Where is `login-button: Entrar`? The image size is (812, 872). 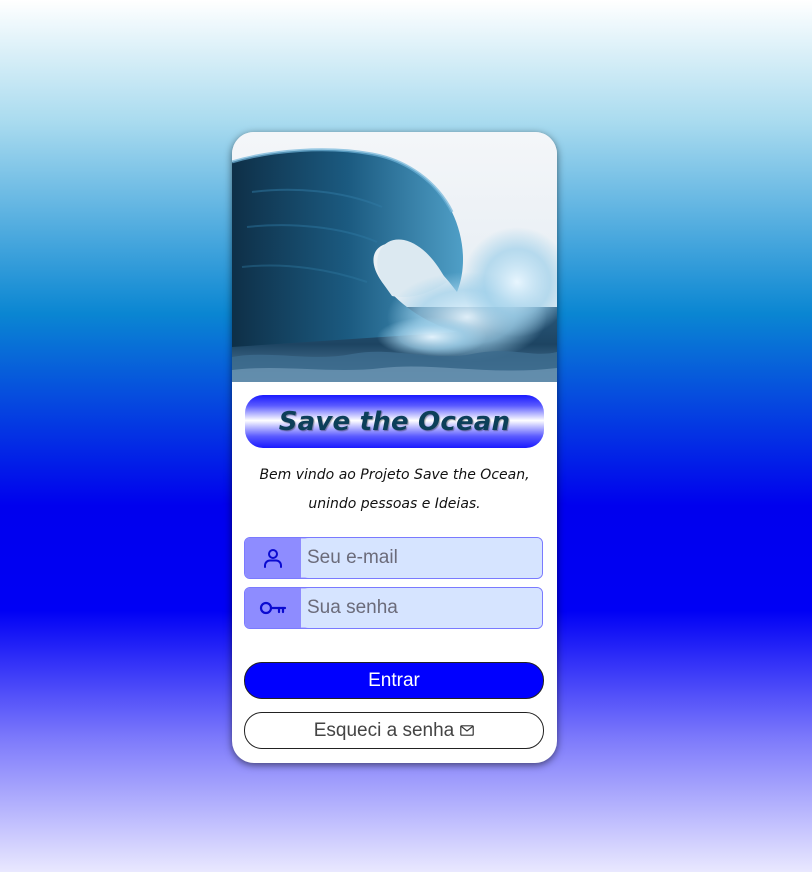
login-button: Entrar is located at coordinates (394, 680).